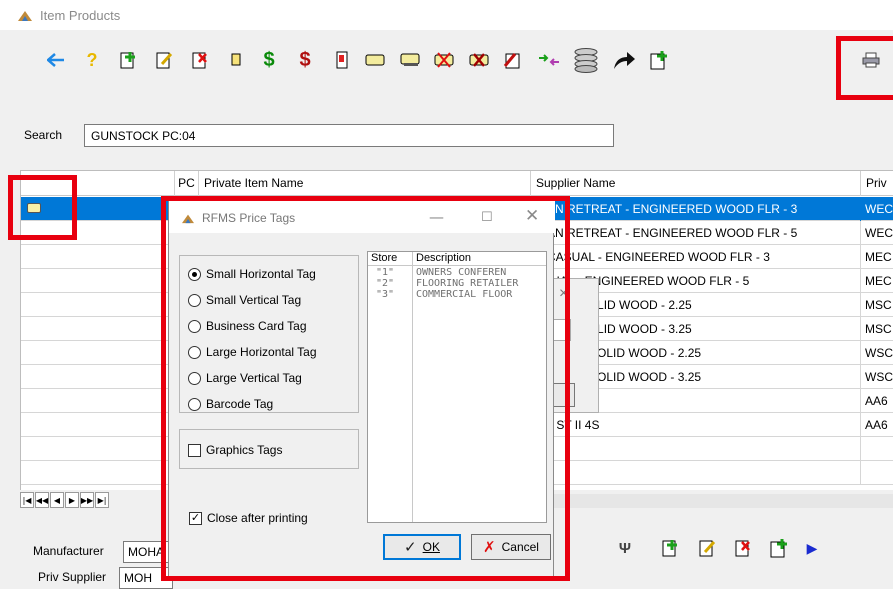 This screenshot has height=589, width=893. I want to click on add-sheet-icon, so click(659, 60).